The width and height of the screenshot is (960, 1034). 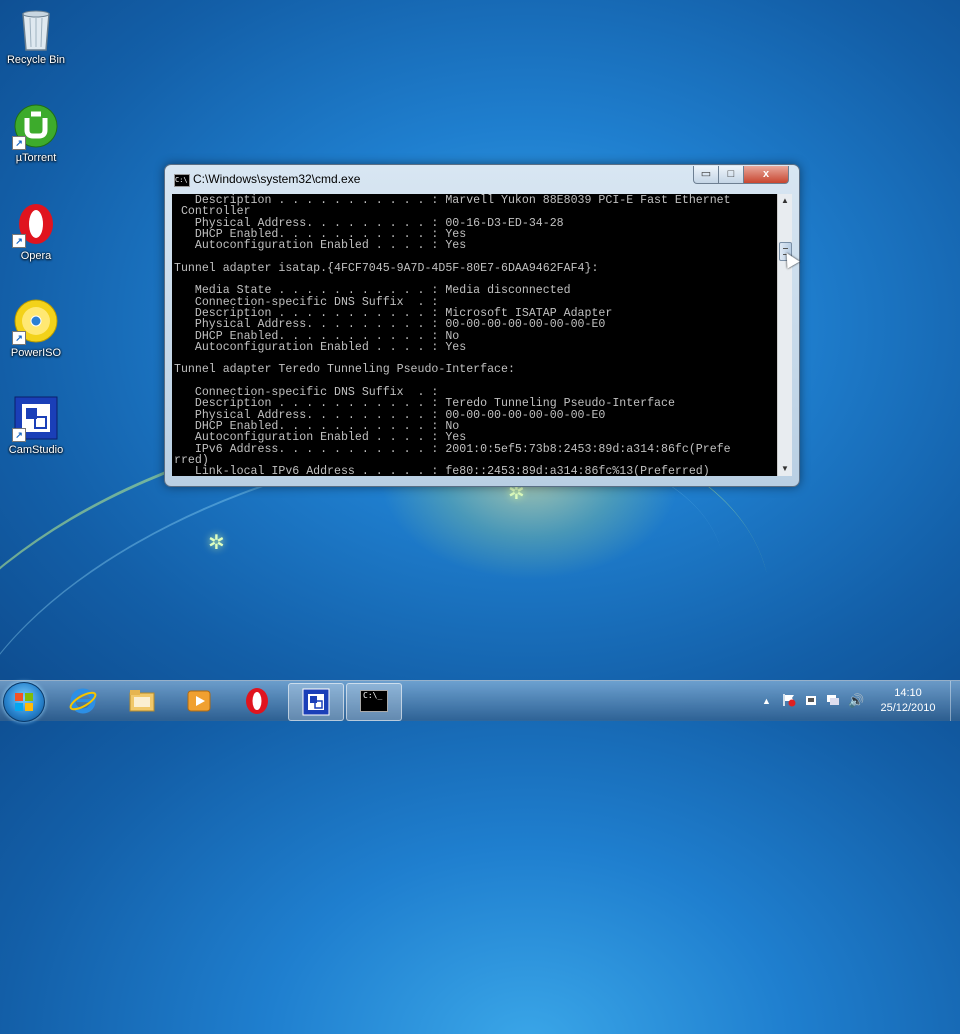 I want to click on camstudio-icon: ↗, so click(x=35, y=419).